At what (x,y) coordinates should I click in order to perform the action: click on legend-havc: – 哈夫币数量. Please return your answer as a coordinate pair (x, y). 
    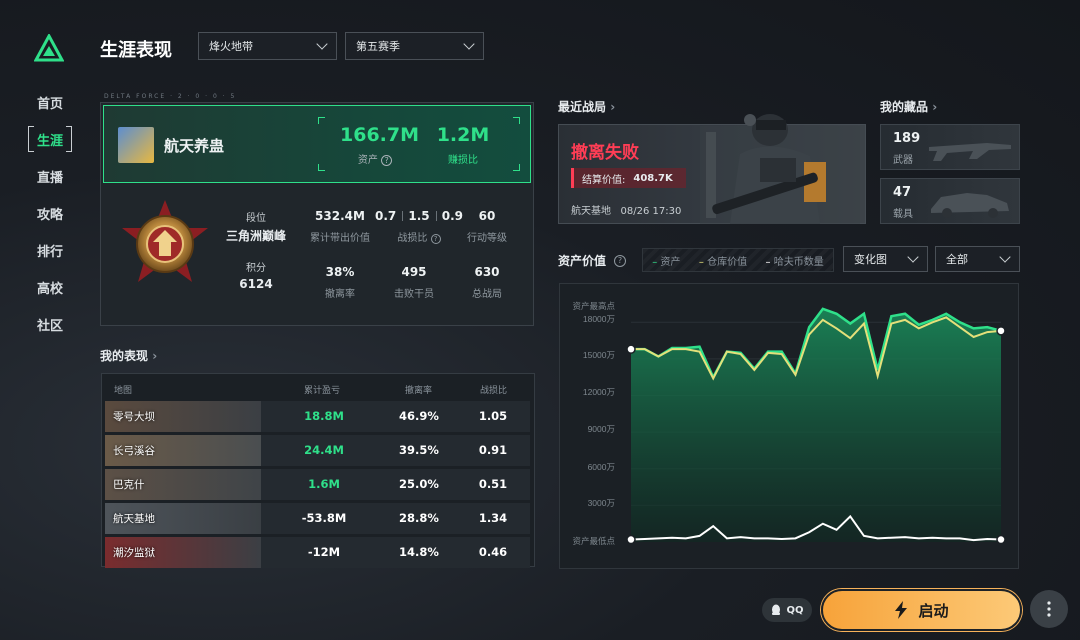
    Looking at the image, I should click on (795, 260).